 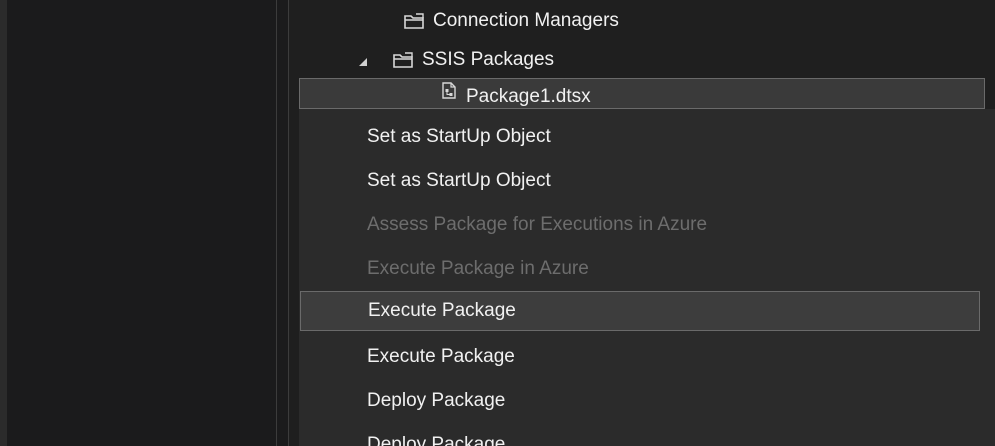 I want to click on menu-item-label: Assess Package for Executions in Azure, so click(x=537, y=224).